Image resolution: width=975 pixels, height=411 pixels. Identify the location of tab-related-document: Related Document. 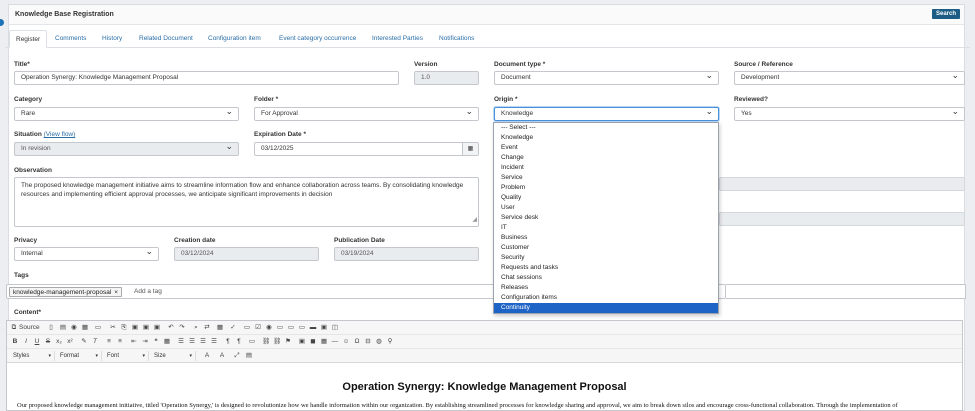
(166, 39).